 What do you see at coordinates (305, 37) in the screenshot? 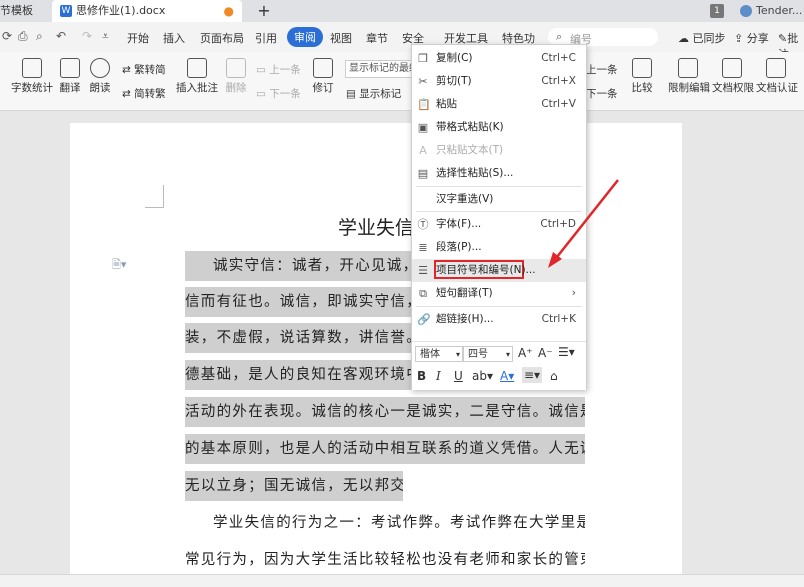
I see `menu-review: 审阅` at bounding box center [305, 37].